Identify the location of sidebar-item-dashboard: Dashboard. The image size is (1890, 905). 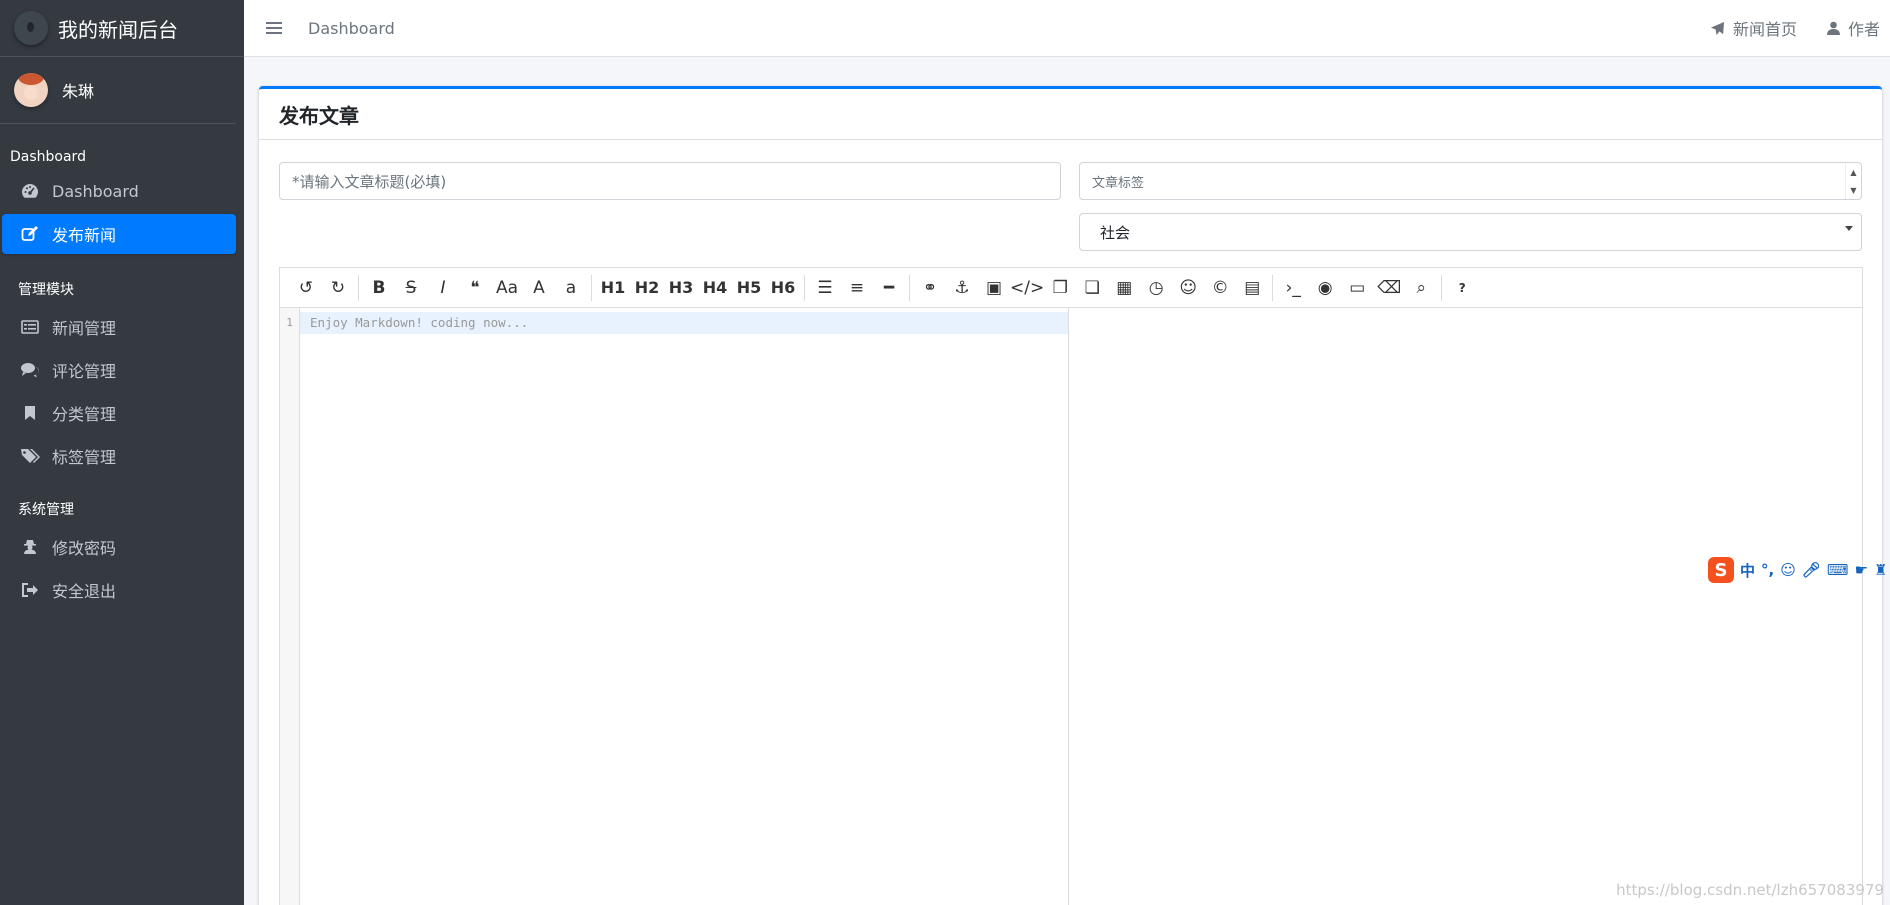
(119, 191).